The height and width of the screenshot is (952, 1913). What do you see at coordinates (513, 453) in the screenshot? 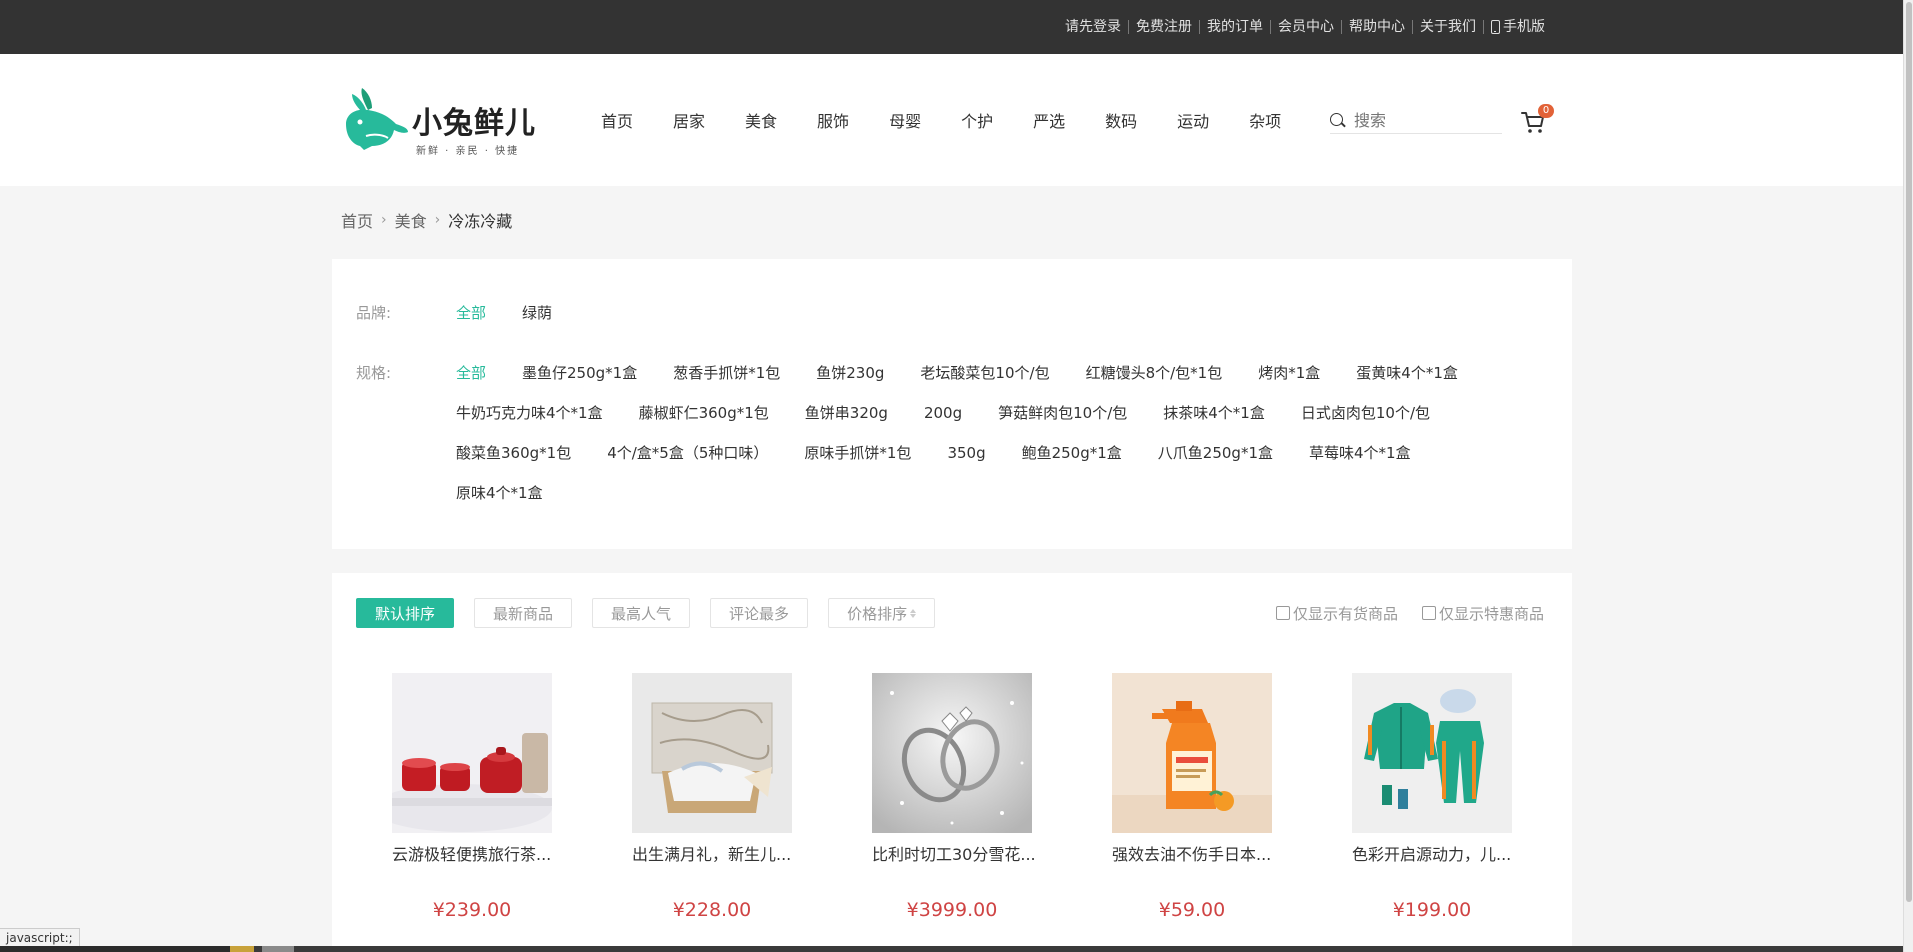
I see `spec-option: 酸菜鱼360g*1包` at bounding box center [513, 453].